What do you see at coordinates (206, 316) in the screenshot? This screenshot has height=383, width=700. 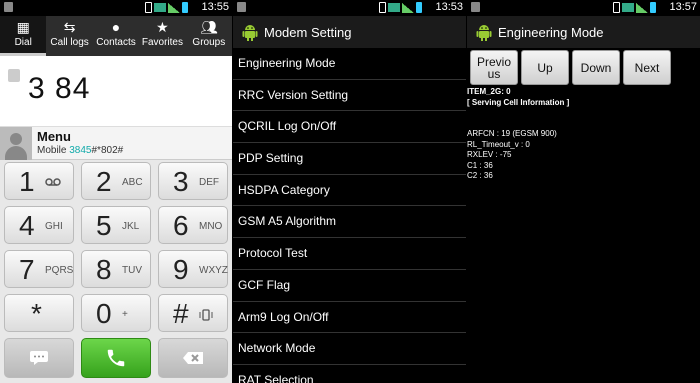 I see `vibrate-icon` at bounding box center [206, 316].